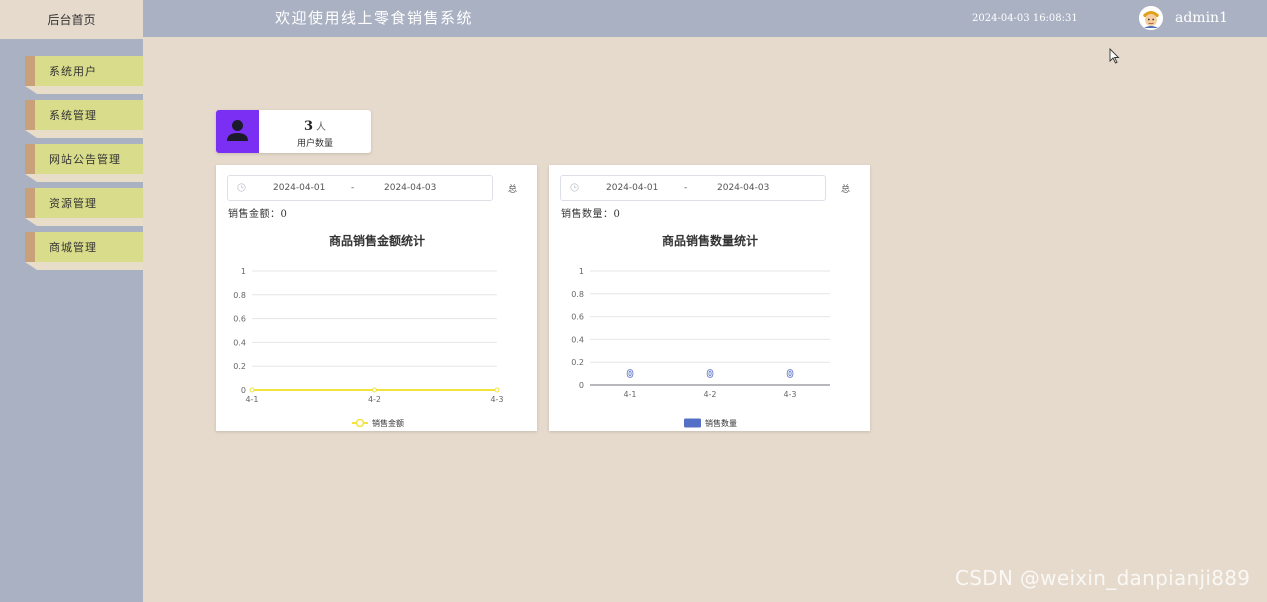  What do you see at coordinates (84, 159) in the screenshot?
I see `sidebar-item-label: 网站公告管理` at bounding box center [84, 159].